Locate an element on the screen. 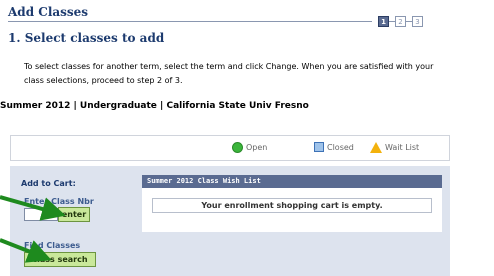  step-2: 2 is located at coordinates (400, 21).